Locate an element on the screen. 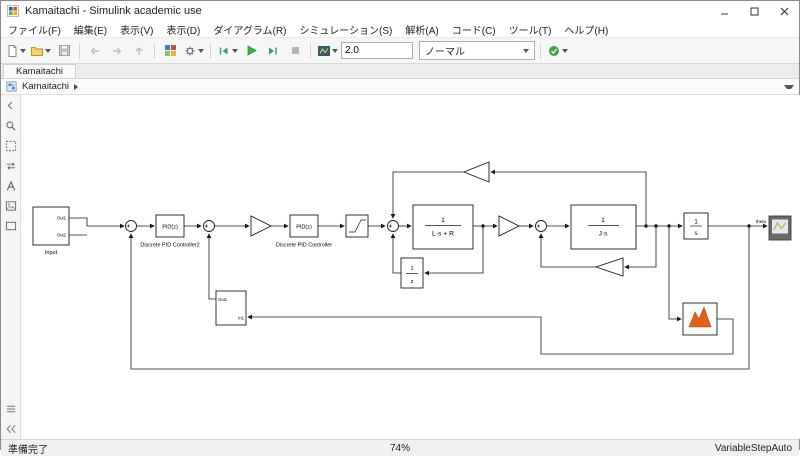 The width and height of the screenshot is (800, 456). step-forward-button is located at coordinates (273, 51).